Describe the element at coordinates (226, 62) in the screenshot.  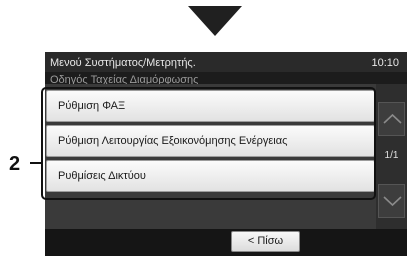
I see `title-bar: Μενού Συστήματος/Μετρητής. 10:10` at that location.